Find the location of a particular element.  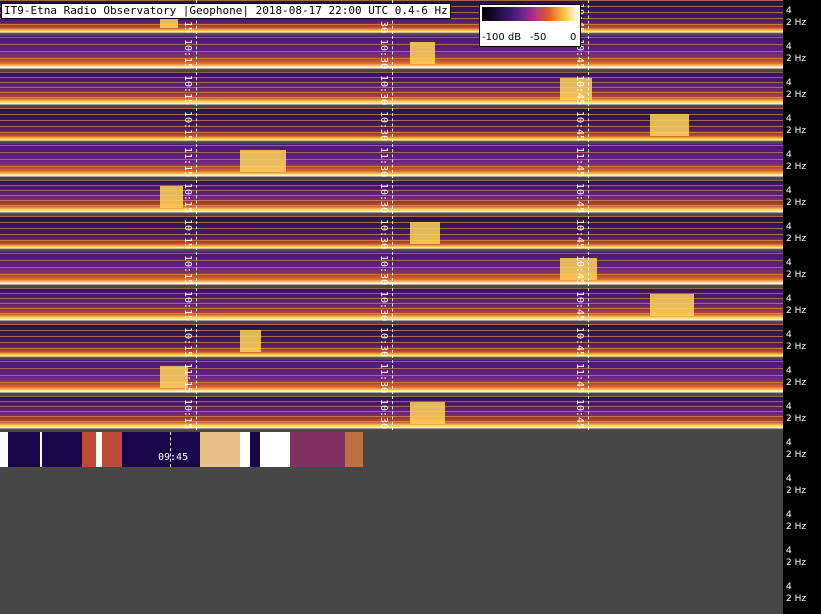

partial-spectrogram-row: 09:45 is located at coordinates (181, 449).